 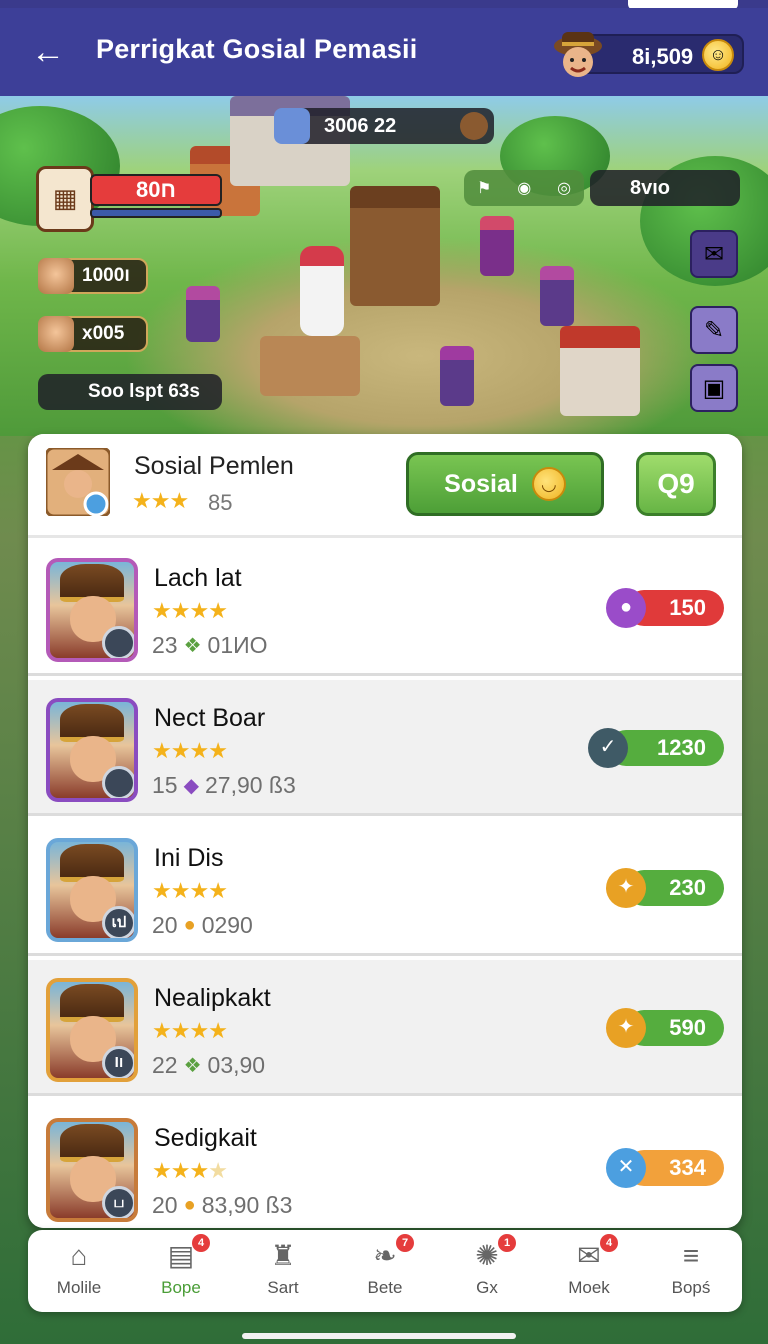 What do you see at coordinates (65, 199) in the screenshot?
I see `building-card-icon: ▦` at bounding box center [65, 199].